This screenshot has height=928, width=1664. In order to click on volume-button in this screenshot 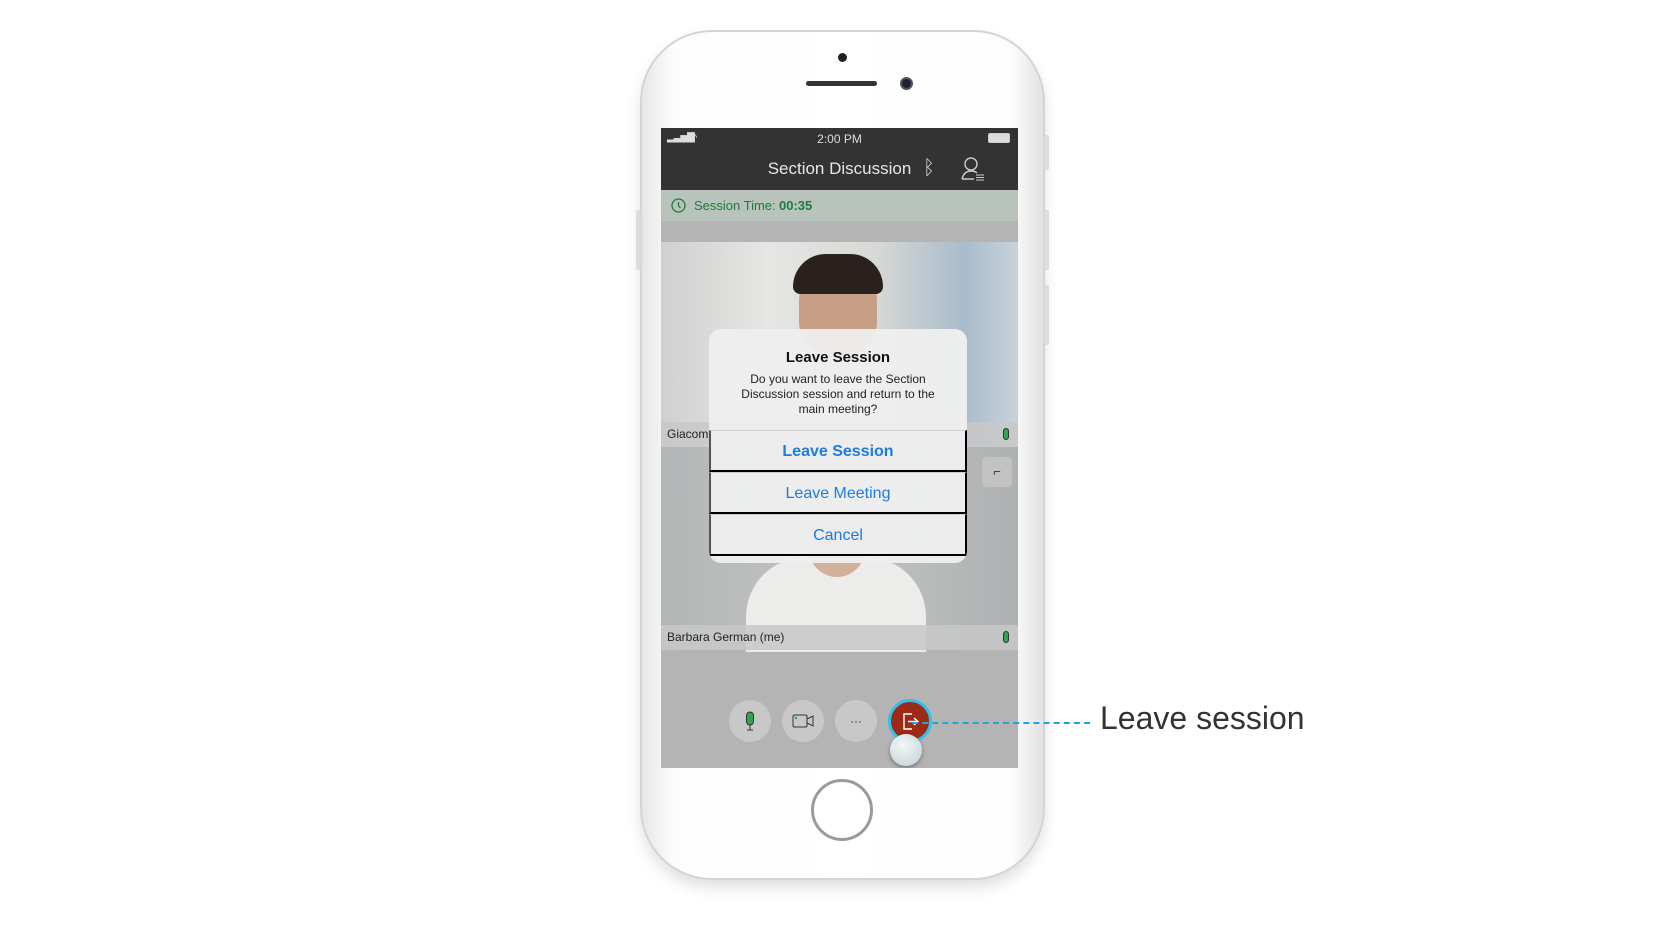, I will do `click(638, 240)`.